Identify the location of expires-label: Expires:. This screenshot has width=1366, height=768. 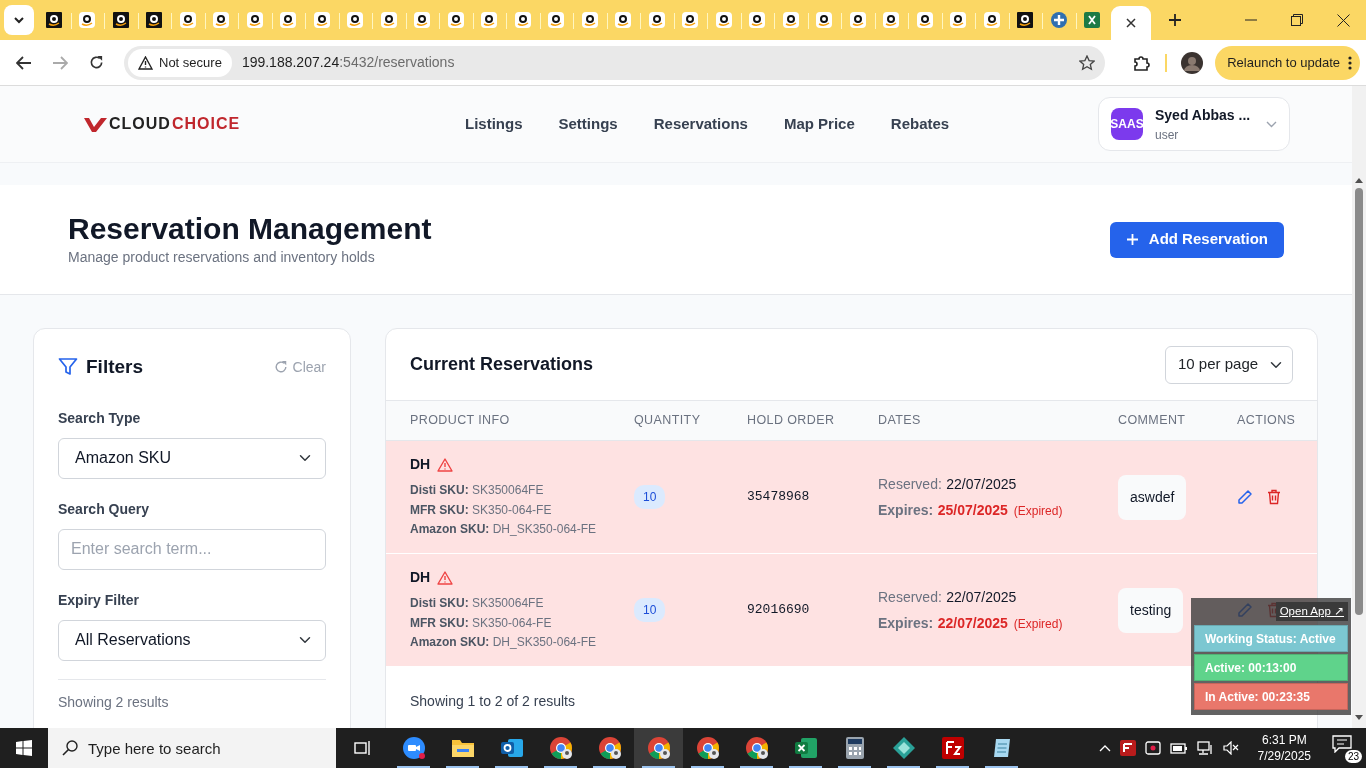
(906, 623).